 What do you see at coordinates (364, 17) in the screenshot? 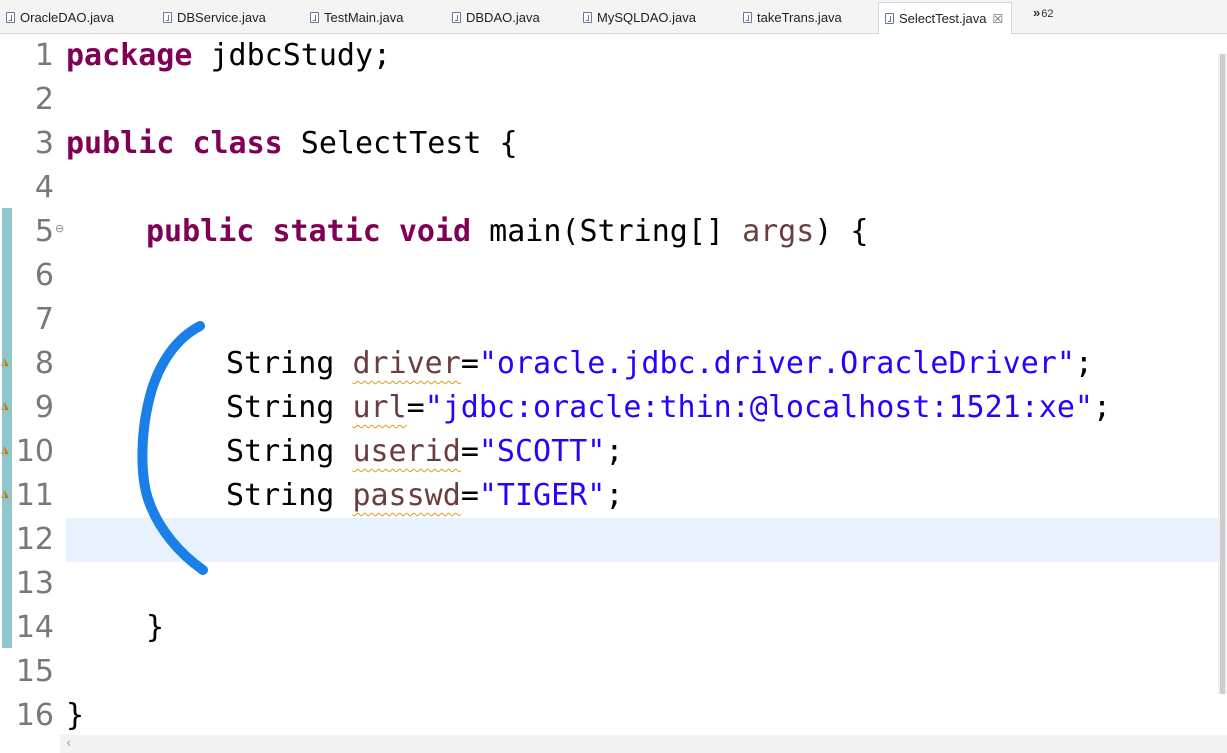
I see `tab-label: TestMain.java` at bounding box center [364, 17].